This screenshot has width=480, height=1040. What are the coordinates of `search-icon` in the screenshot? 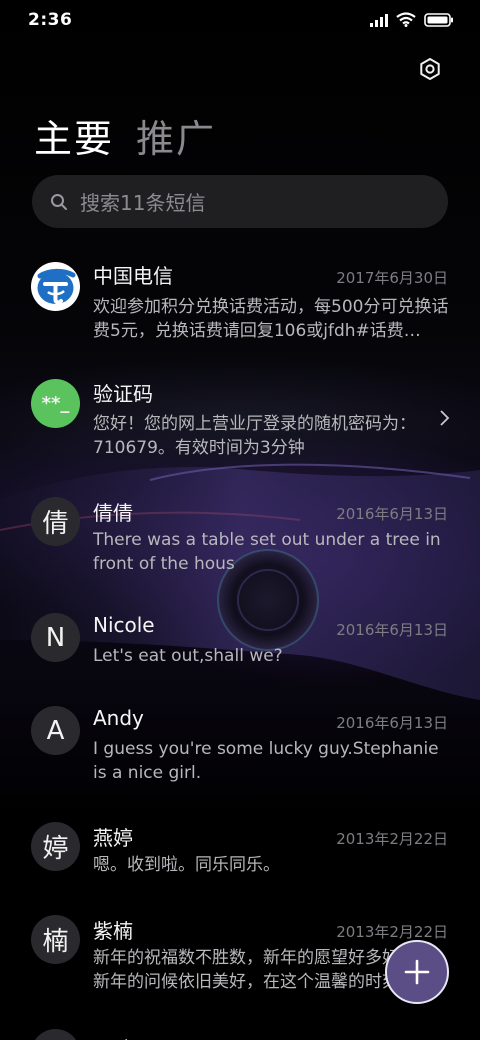 It's located at (59, 202).